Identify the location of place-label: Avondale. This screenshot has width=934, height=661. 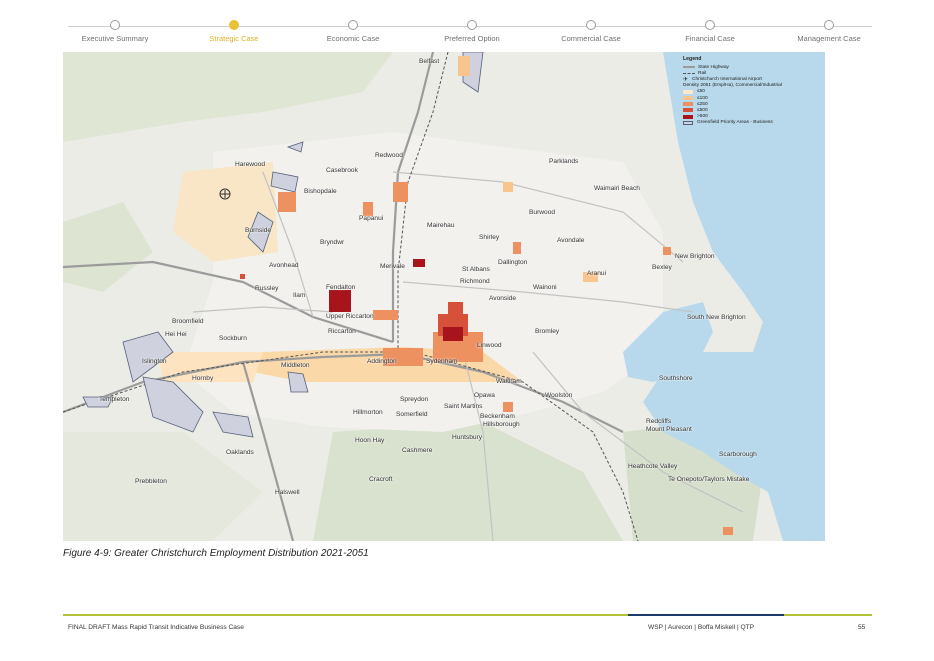
(571, 240).